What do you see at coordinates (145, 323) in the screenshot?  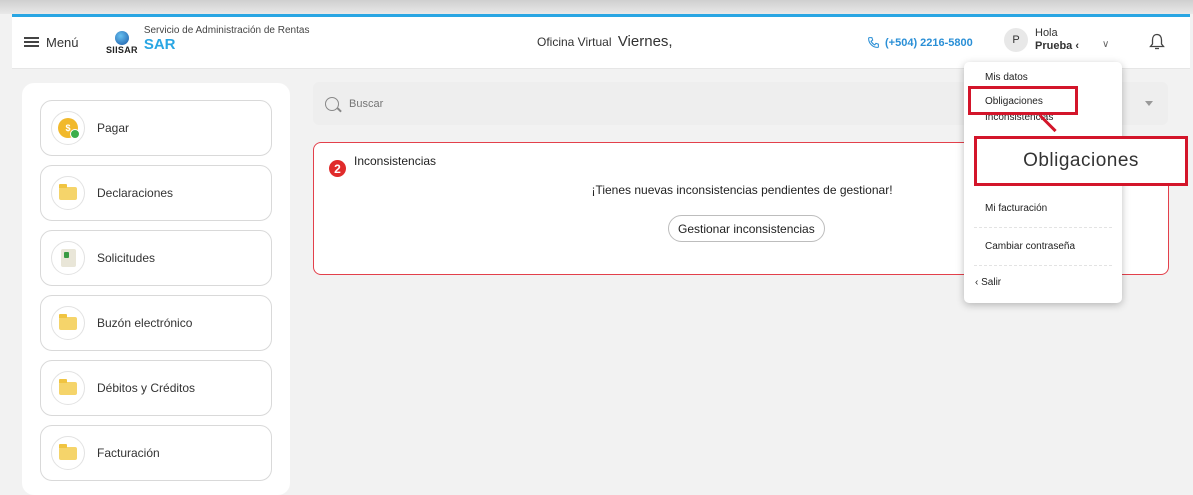 I see `sidebar-item-label: Buzón electrónico` at bounding box center [145, 323].